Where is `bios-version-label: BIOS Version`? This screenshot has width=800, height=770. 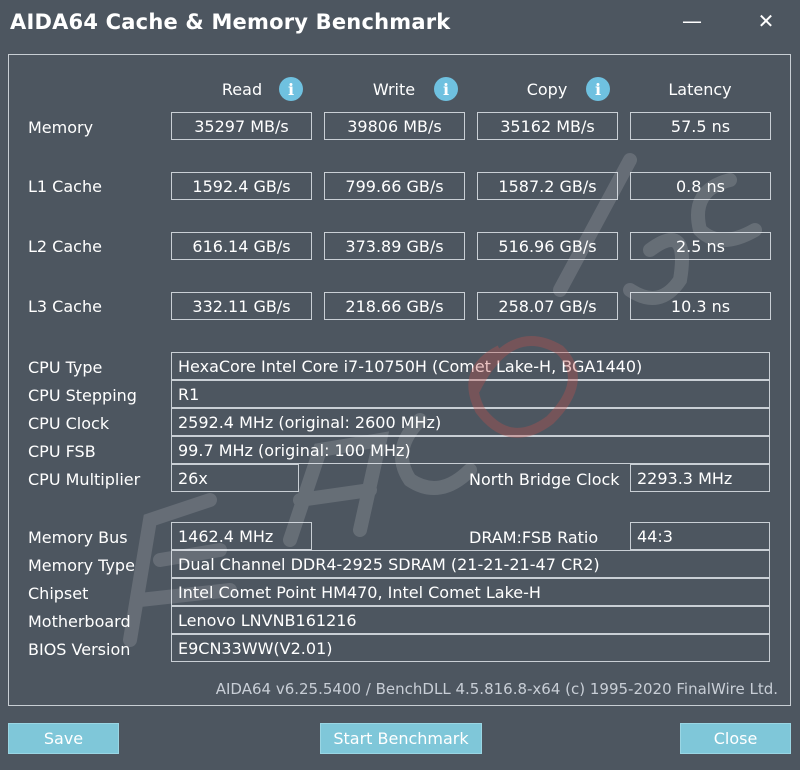 bios-version-label: BIOS Version is located at coordinates (79, 649).